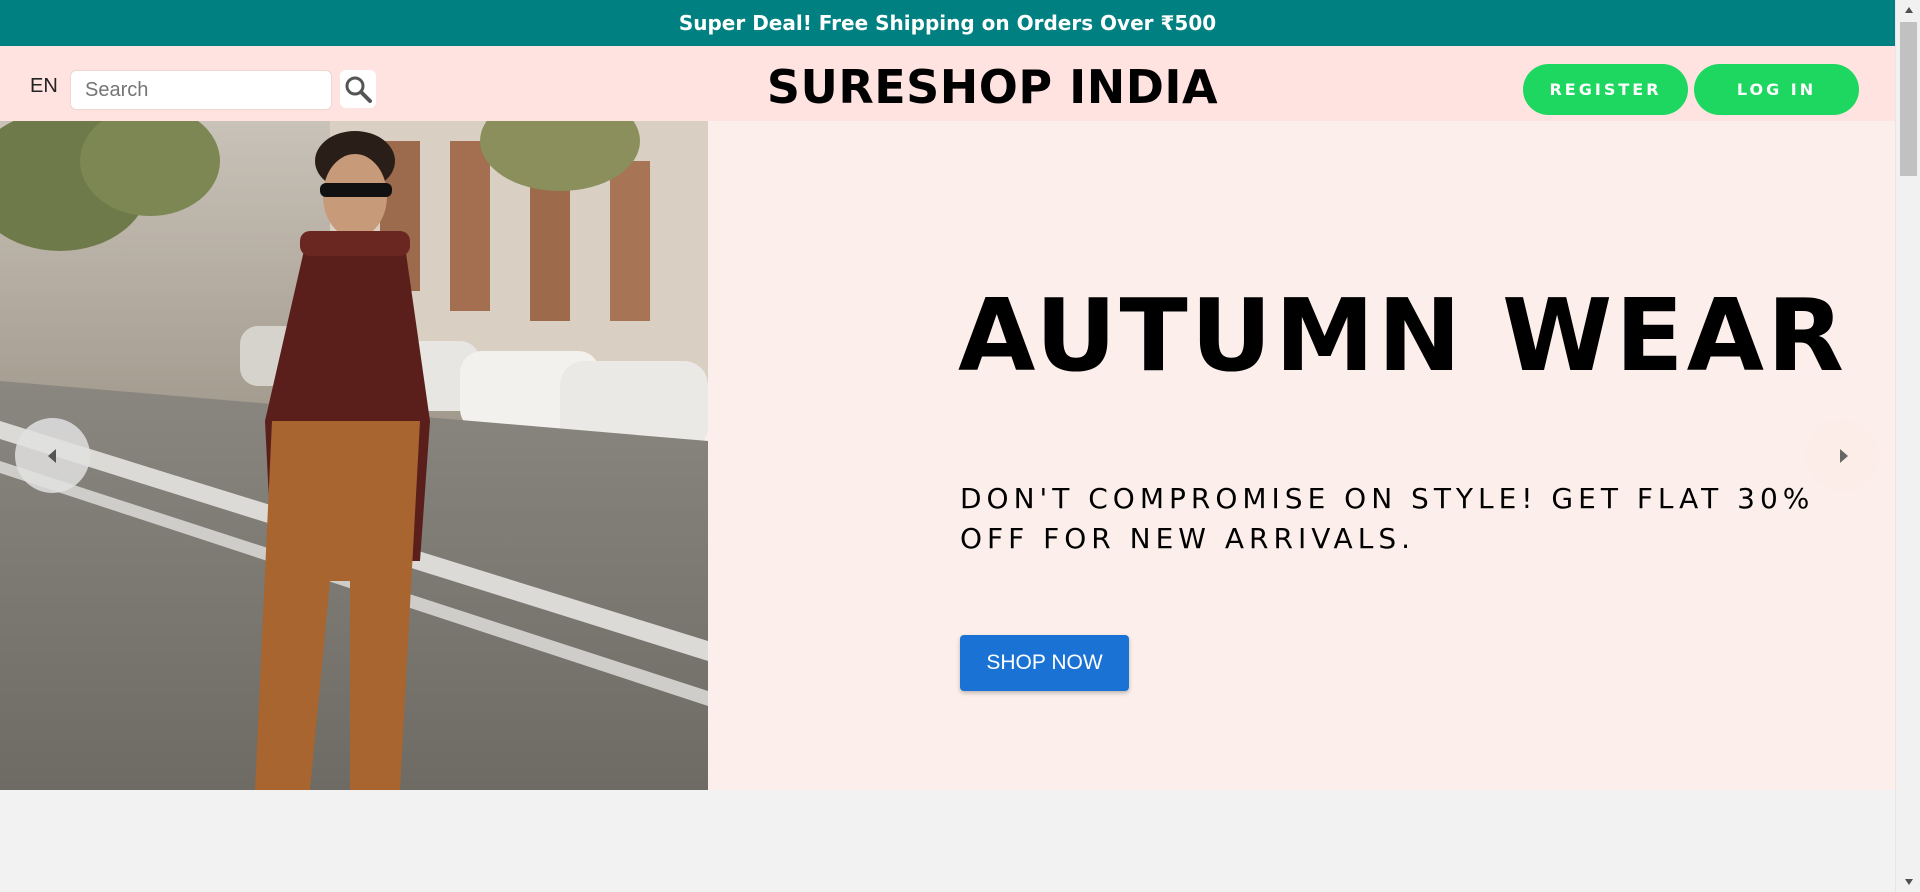  What do you see at coordinates (947, 83) in the screenshot?
I see `navbar: EN SURESHOP INDIA REGISTER LOG IN` at bounding box center [947, 83].